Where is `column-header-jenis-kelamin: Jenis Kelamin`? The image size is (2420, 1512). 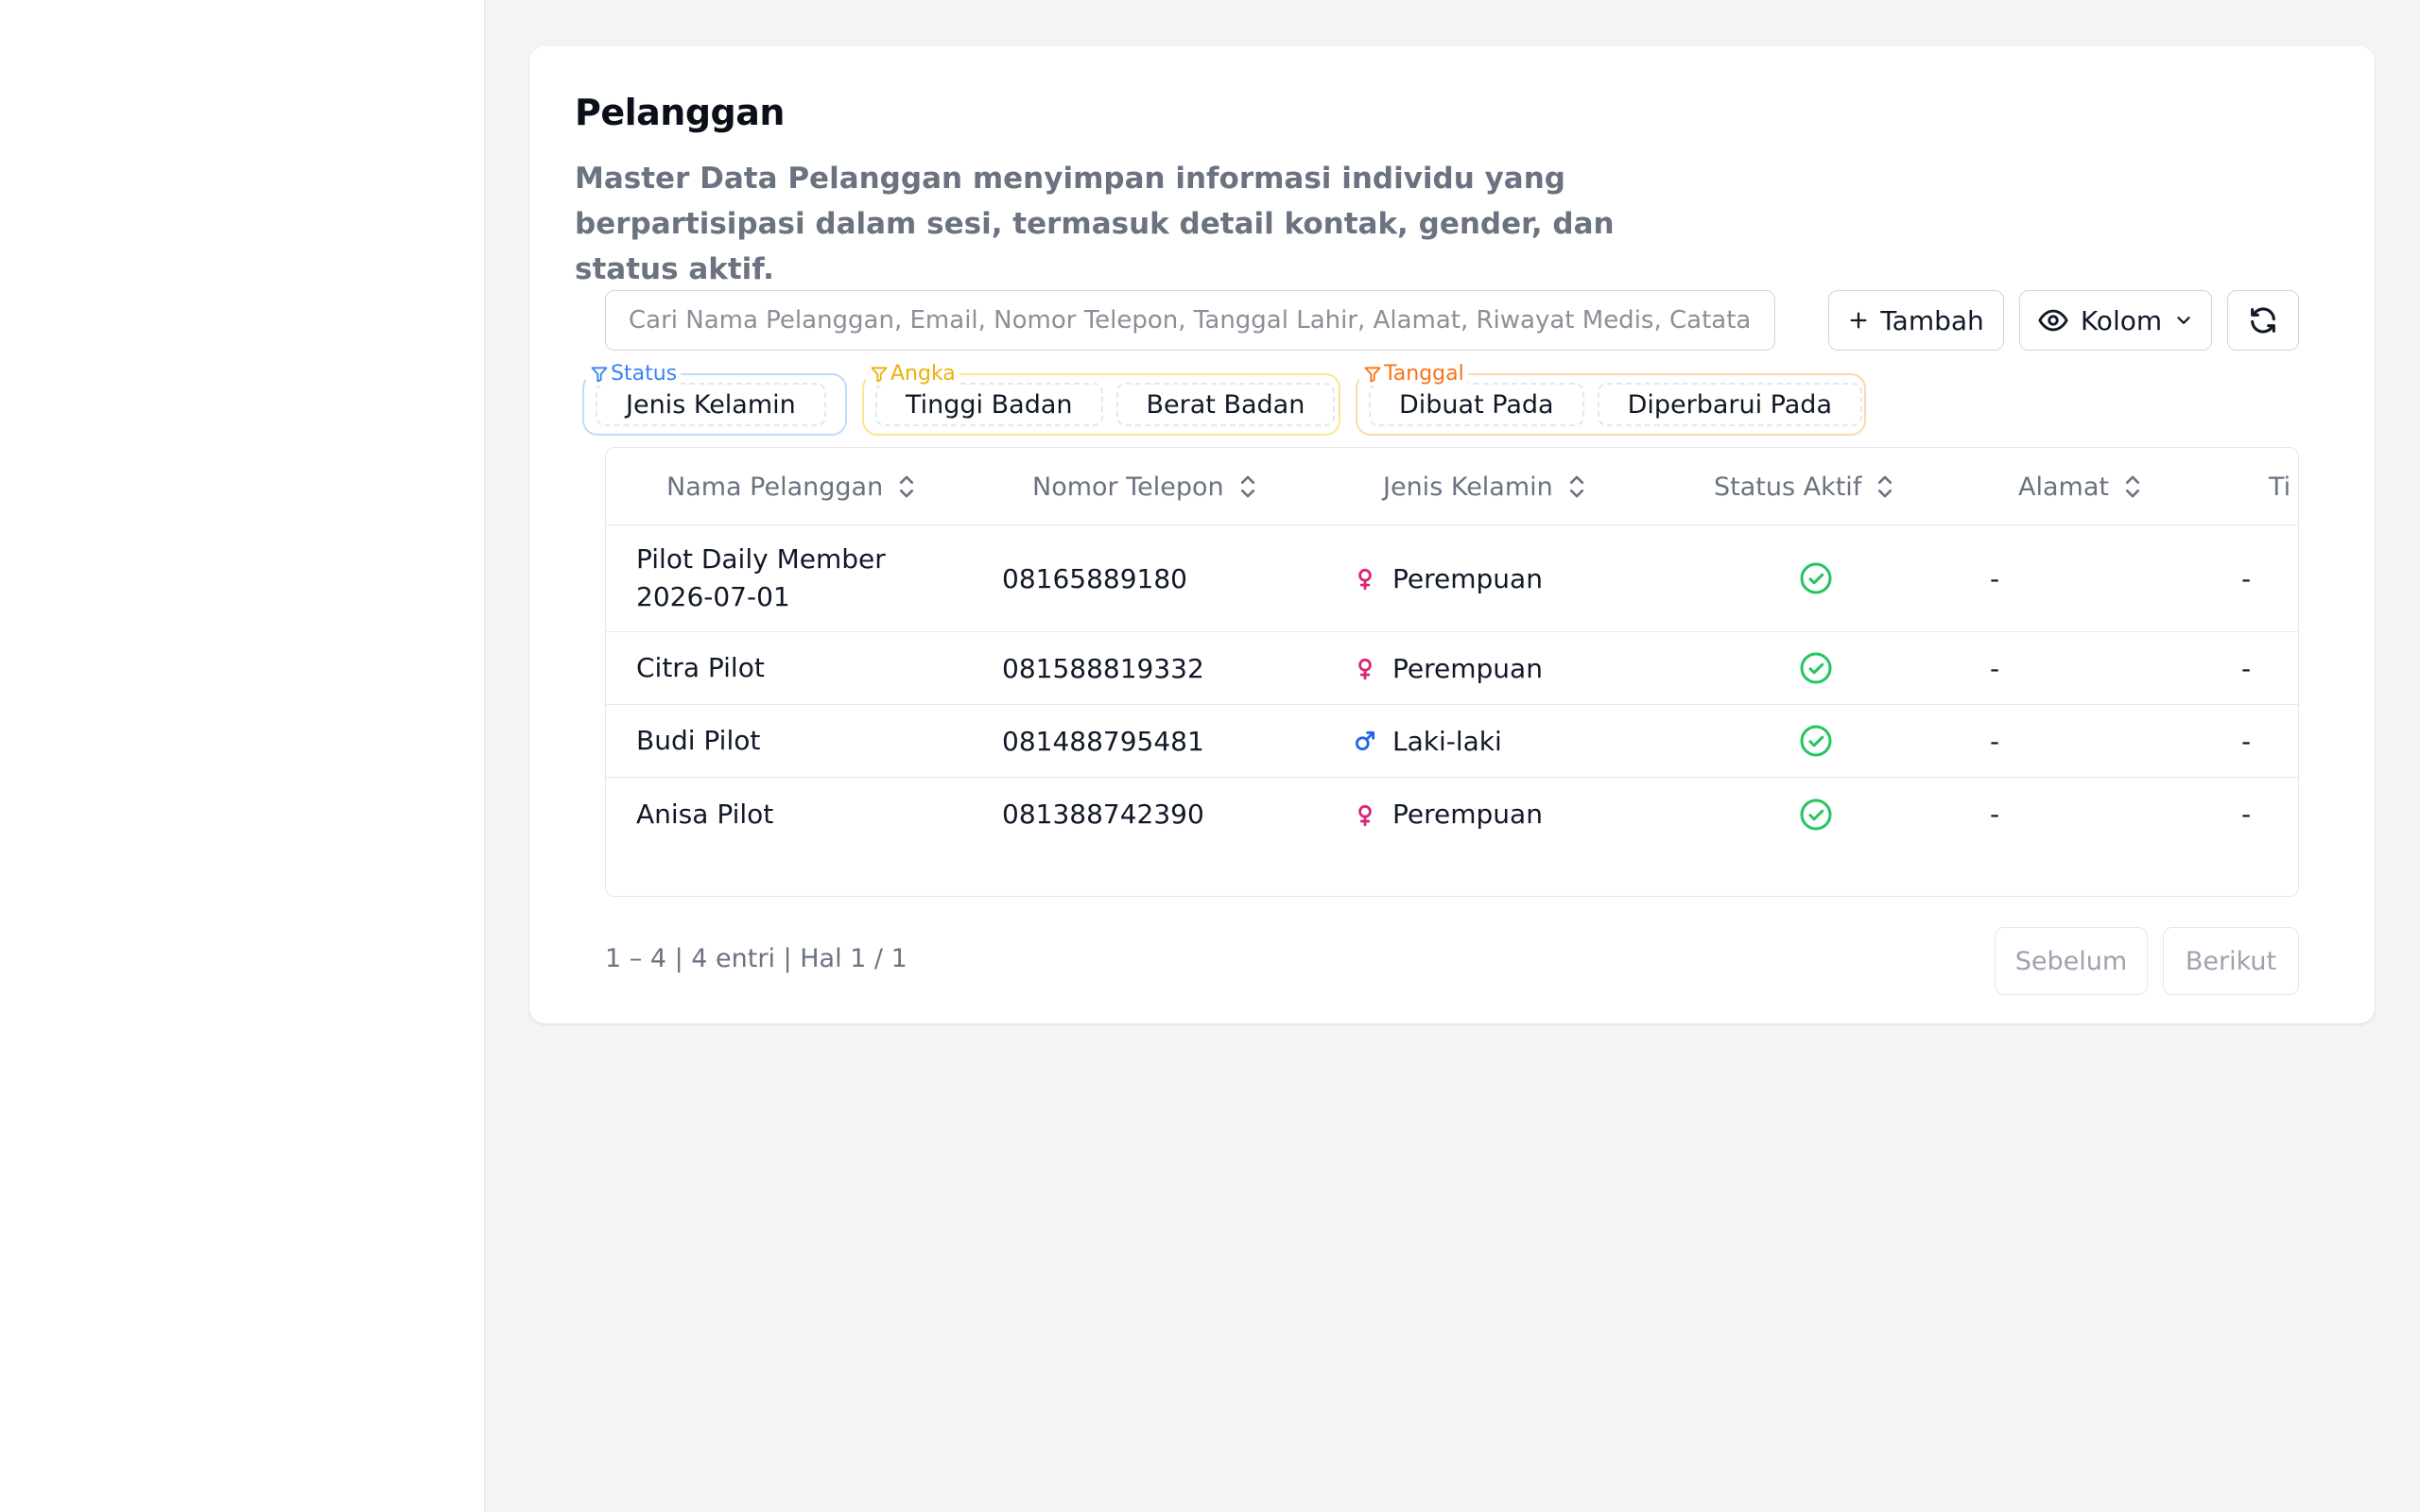
column-header-jenis-kelamin: Jenis Kelamin is located at coordinates (1484, 486).